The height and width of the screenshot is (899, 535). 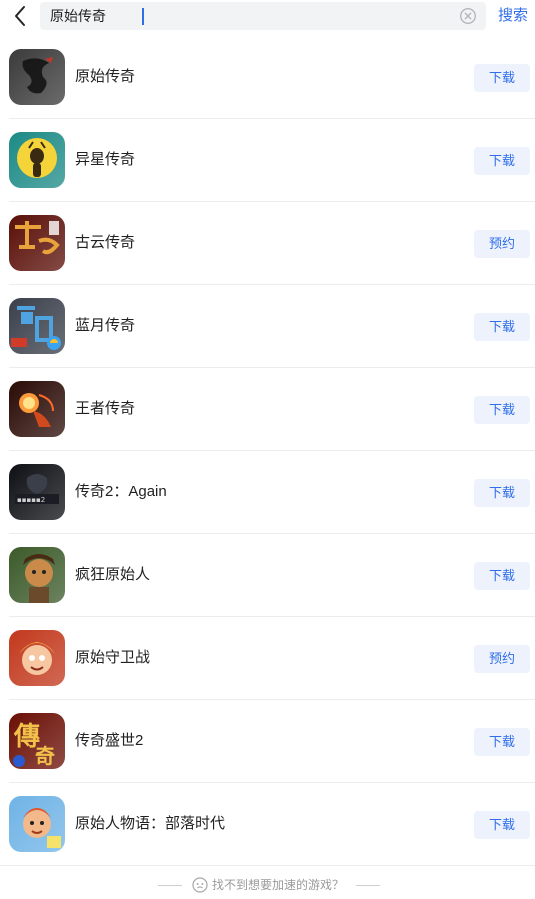 I want to click on top-bar: 搜索, so click(x=267, y=17).